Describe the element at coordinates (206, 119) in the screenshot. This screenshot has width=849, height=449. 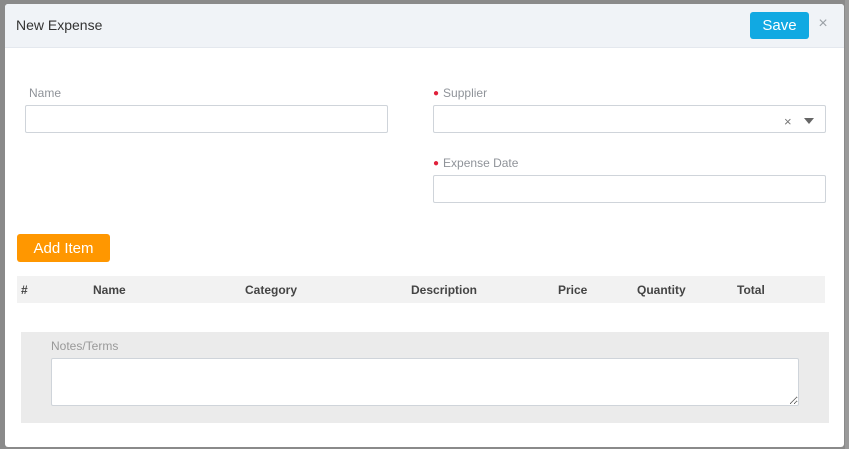
I see `name-input` at that location.